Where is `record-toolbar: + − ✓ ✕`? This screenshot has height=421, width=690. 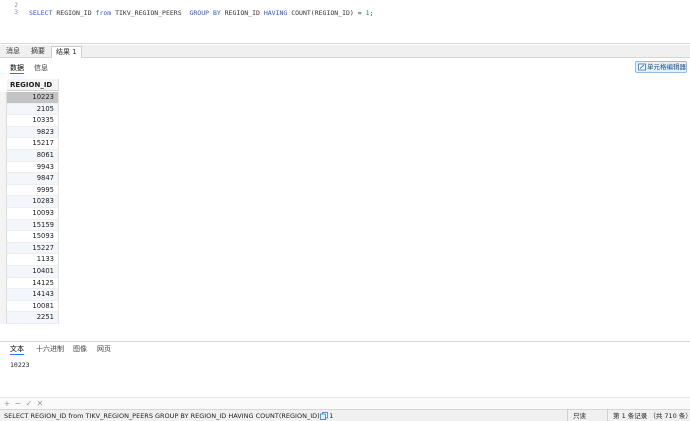 record-toolbar: + − ✓ ✕ is located at coordinates (345, 403).